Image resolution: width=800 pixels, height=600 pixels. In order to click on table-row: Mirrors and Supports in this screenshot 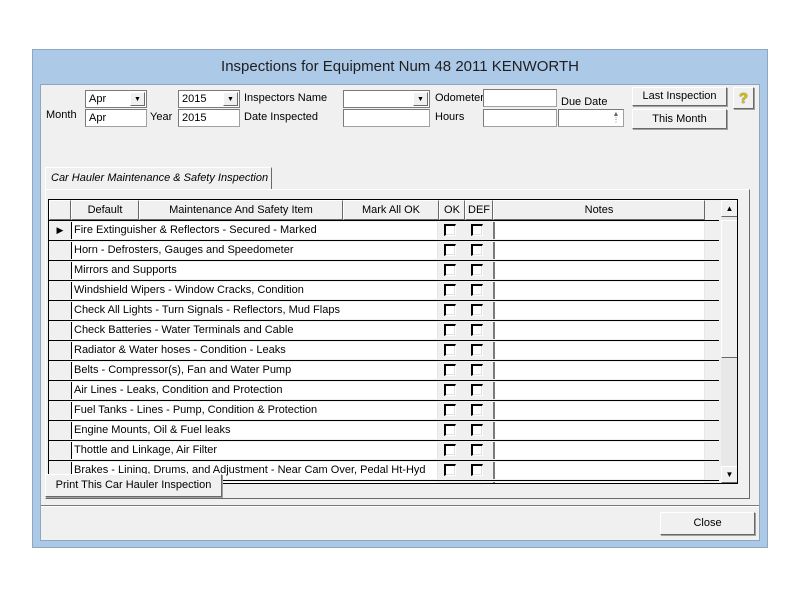, I will do `click(384, 270)`.